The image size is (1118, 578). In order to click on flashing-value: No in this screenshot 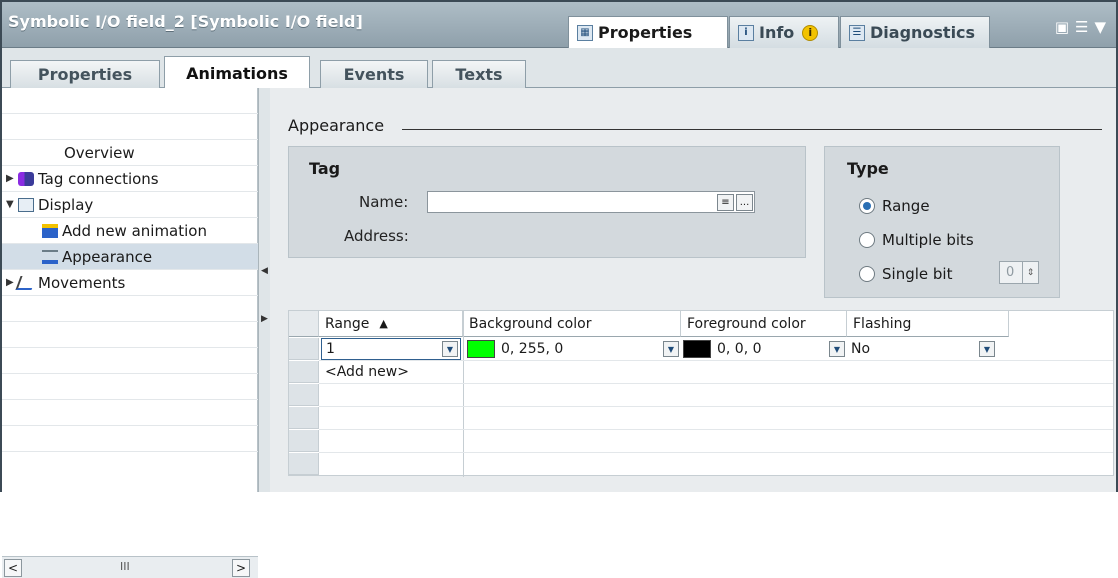, I will do `click(861, 349)`.